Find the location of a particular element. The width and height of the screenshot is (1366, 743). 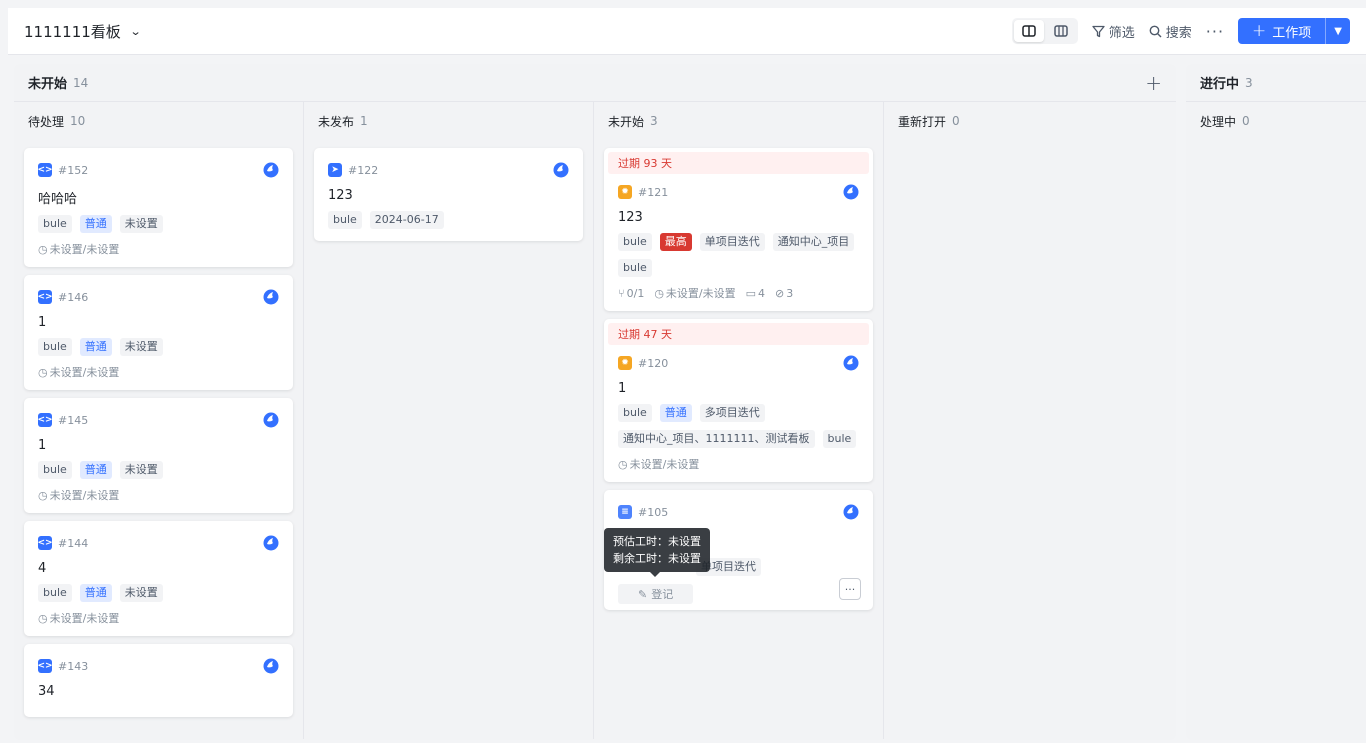

work-item-card: <> #146 1 bule 普通 未设置 ◷ 未设置/未设置 is located at coordinates (158, 332).